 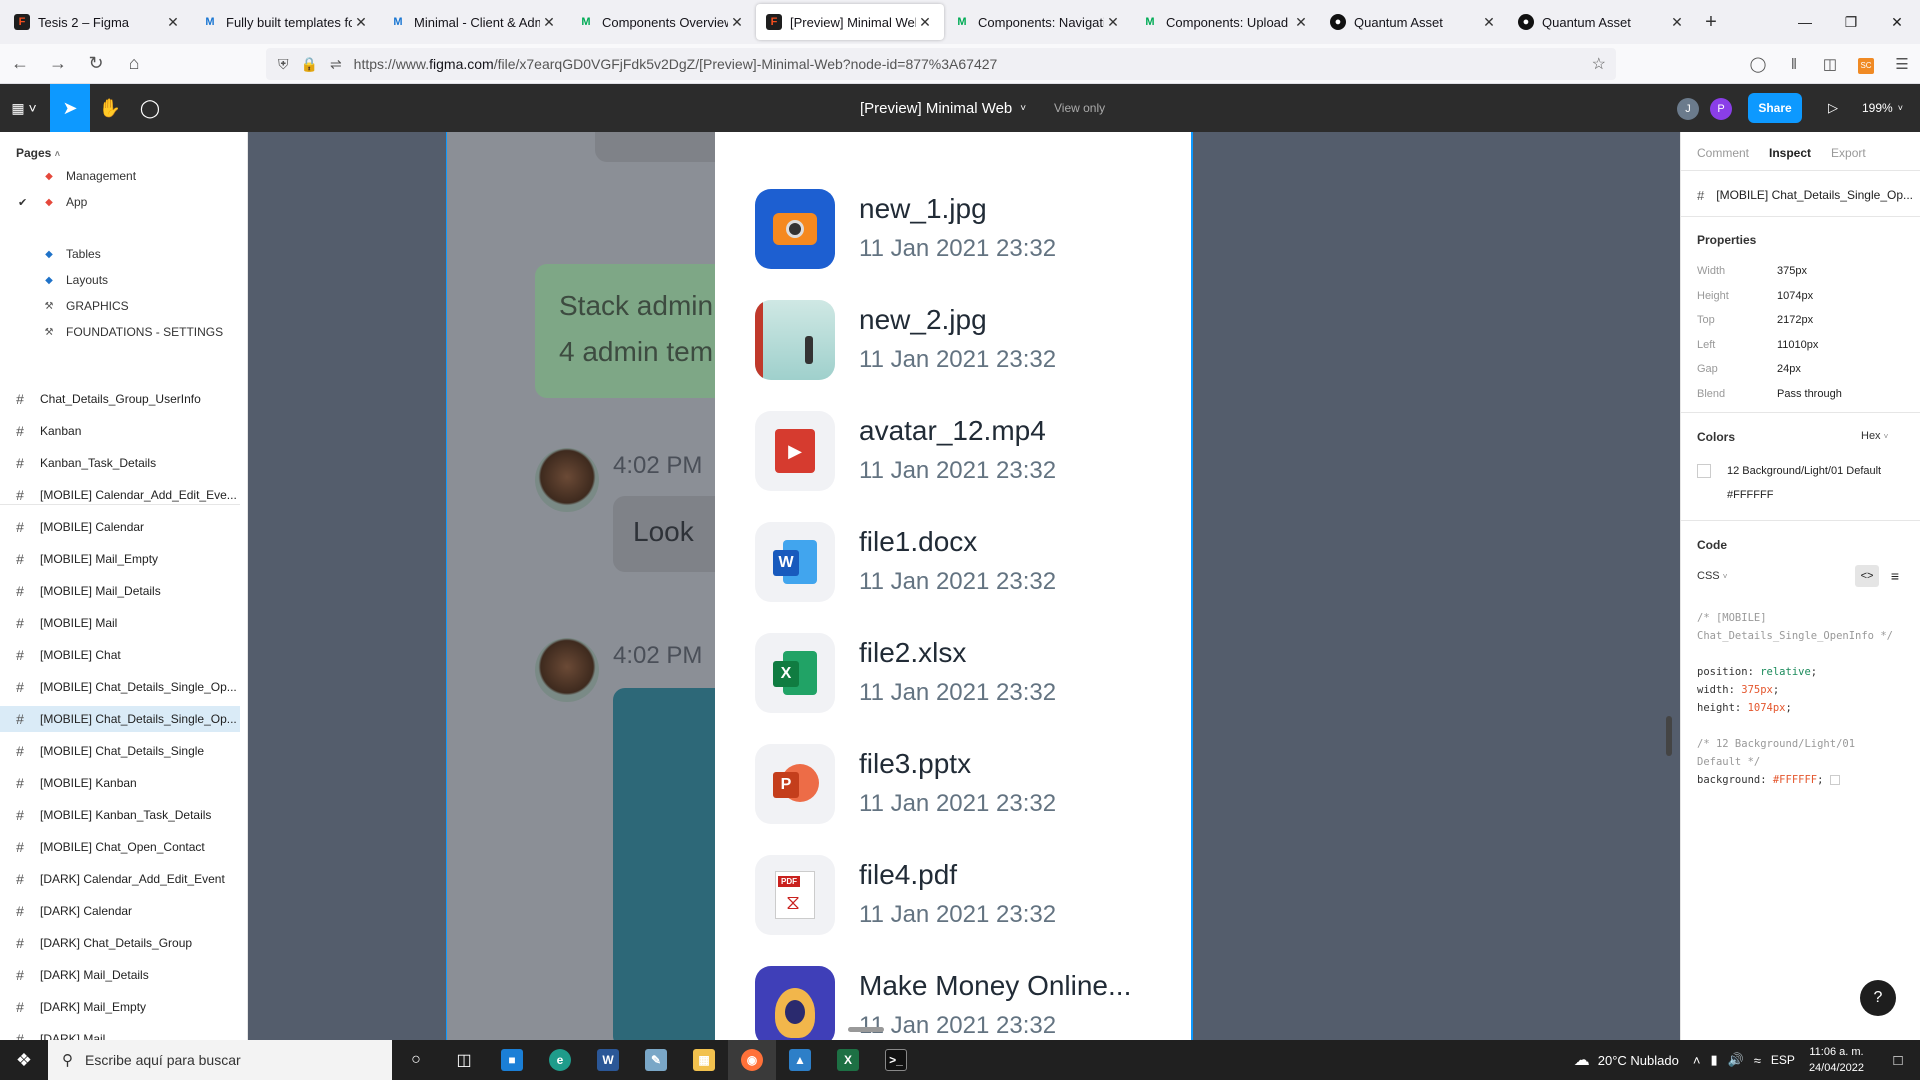 I want to click on page-item: ◆ Tables, so click(x=120, y=254).